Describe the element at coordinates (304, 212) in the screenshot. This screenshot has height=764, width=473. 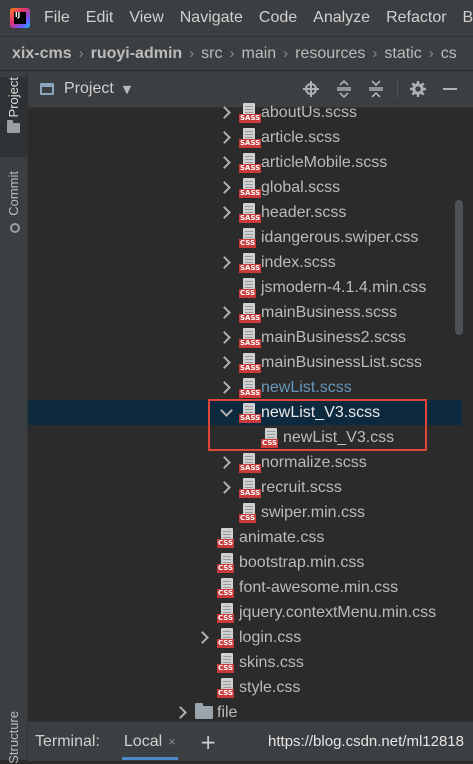
I see `tree-item-label: header.scss` at that location.